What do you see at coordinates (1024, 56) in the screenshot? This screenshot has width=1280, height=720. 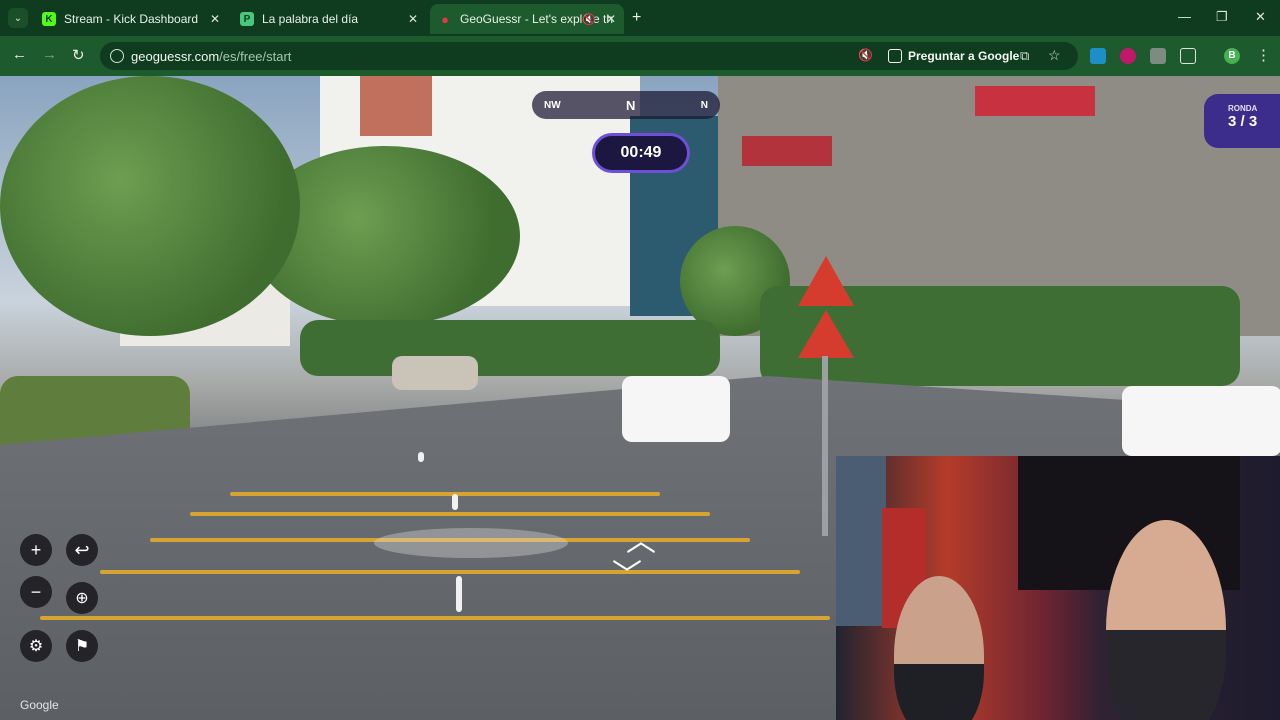 I see `install-icon: ⧉` at bounding box center [1024, 56].